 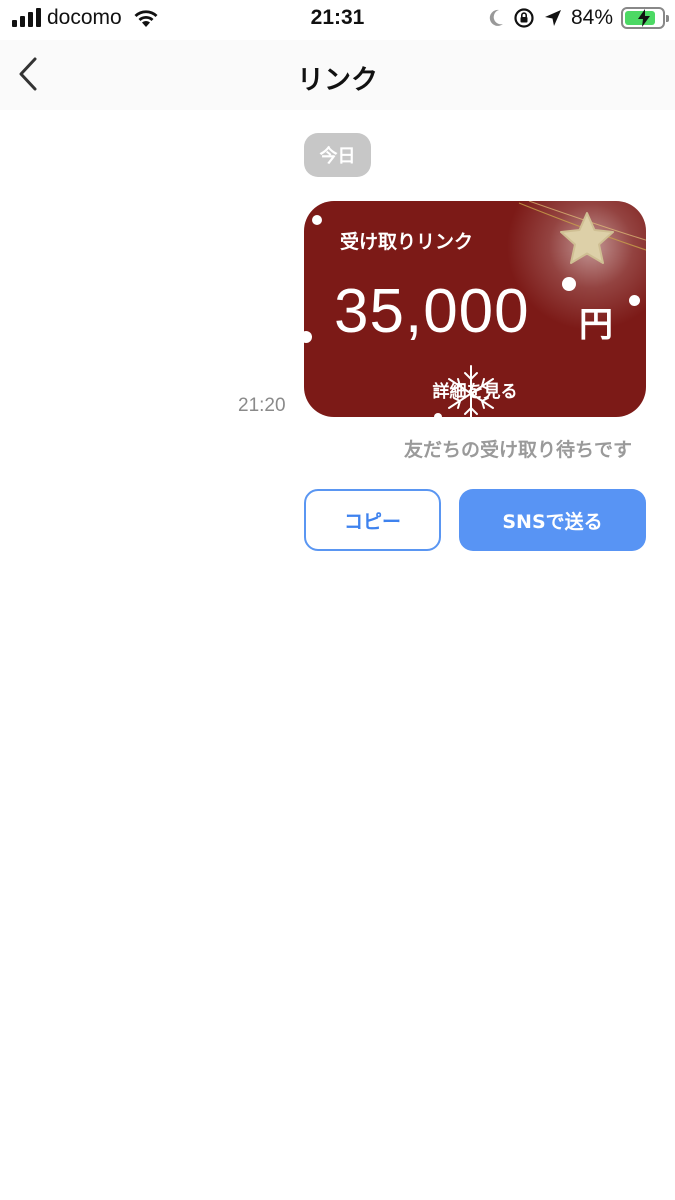 What do you see at coordinates (552, 520) in the screenshot?
I see `share-sns-button: SNSで送る` at bounding box center [552, 520].